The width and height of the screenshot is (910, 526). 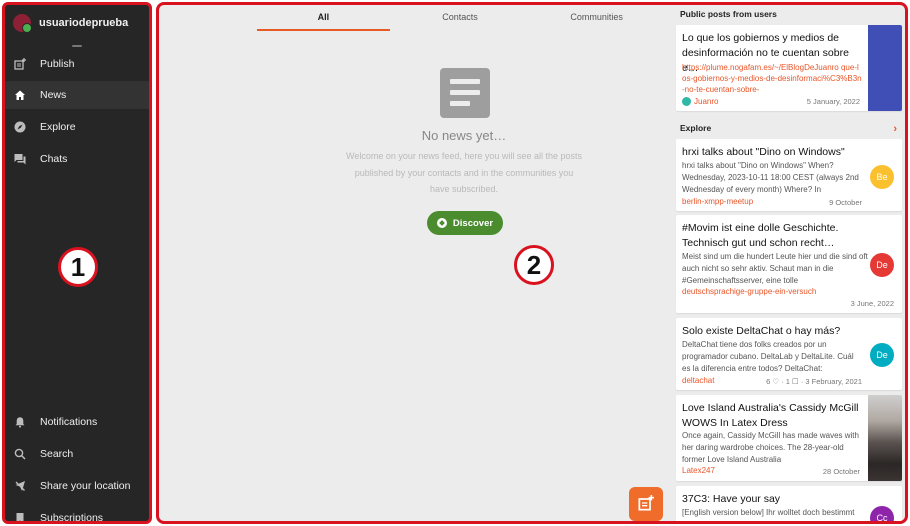 I want to click on card-title: Solo existe DeltaChat o hay más?, so click(x=761, y=331).